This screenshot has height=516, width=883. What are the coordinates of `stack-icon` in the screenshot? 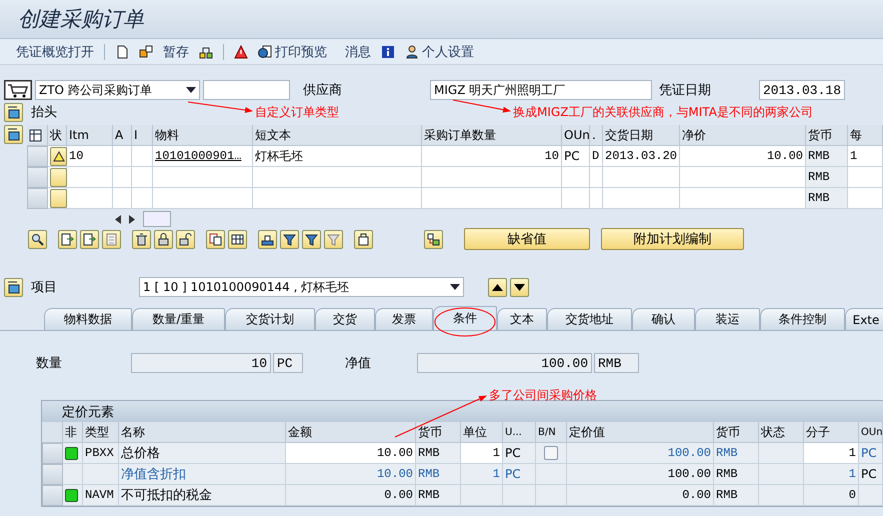 It's located at (267, 239).